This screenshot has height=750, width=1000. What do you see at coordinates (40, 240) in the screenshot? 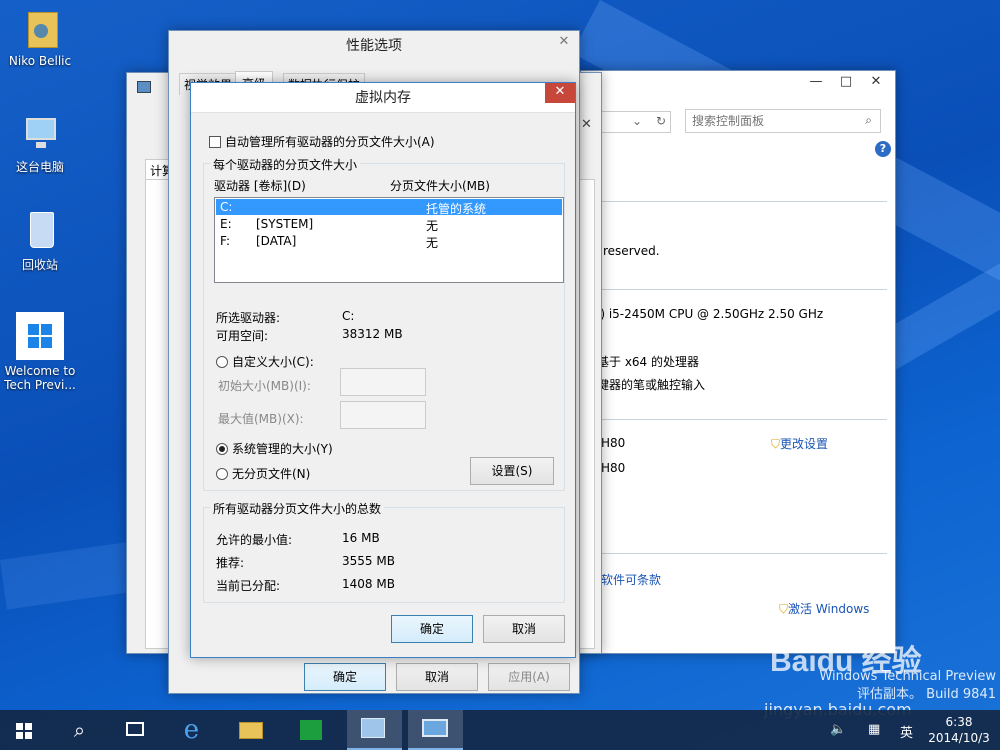
I see `desktop-icon-recycle-bin: 回收站` at bounding box center [40, 240].